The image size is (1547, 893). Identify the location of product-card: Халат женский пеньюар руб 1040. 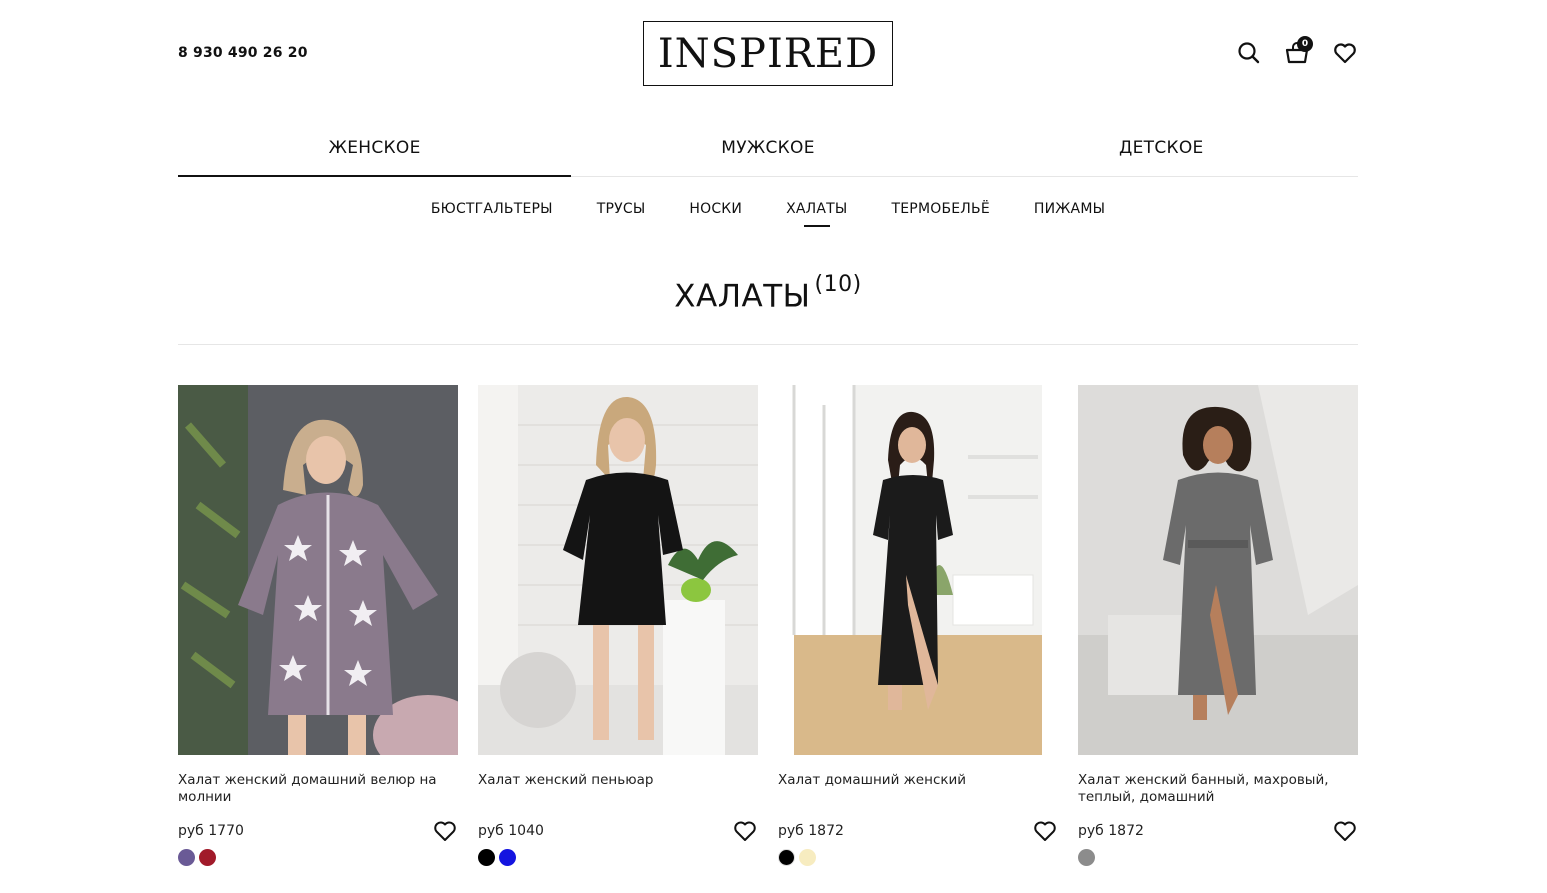
(618, 625).